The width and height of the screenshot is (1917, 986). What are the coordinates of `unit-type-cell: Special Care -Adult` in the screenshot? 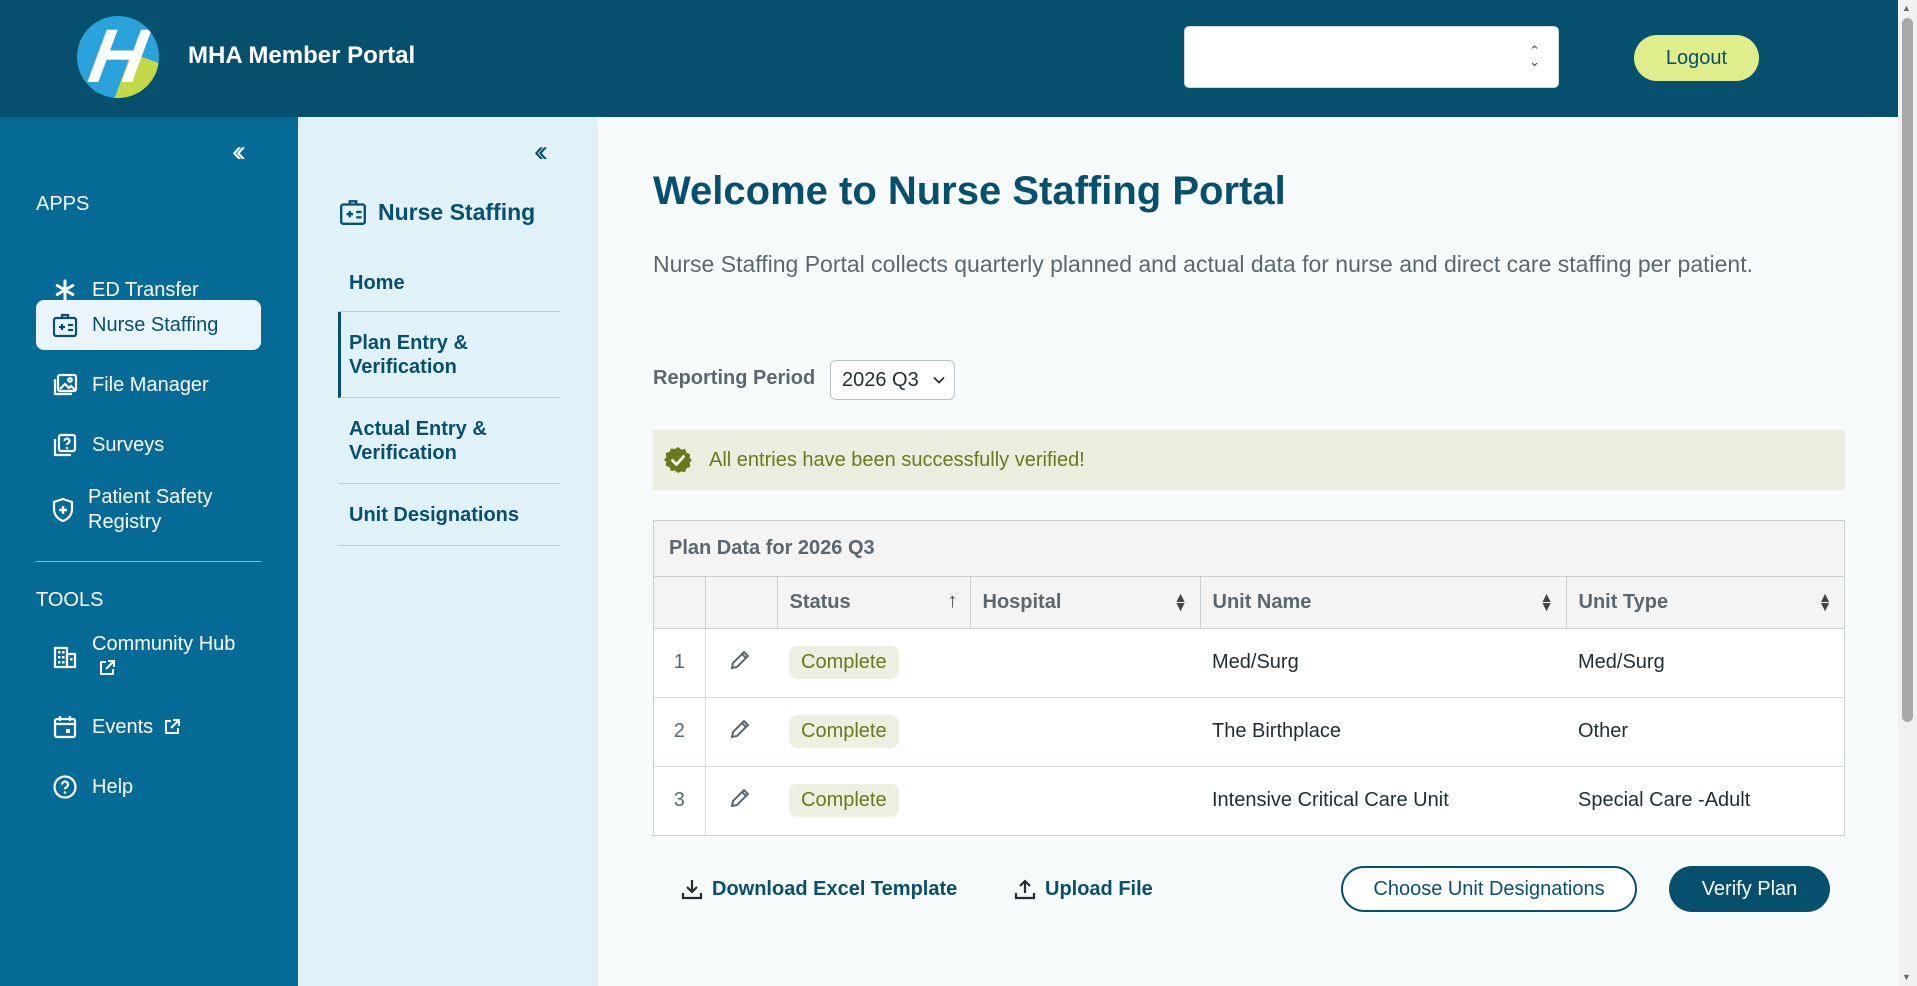 It's located at (1664, 800).